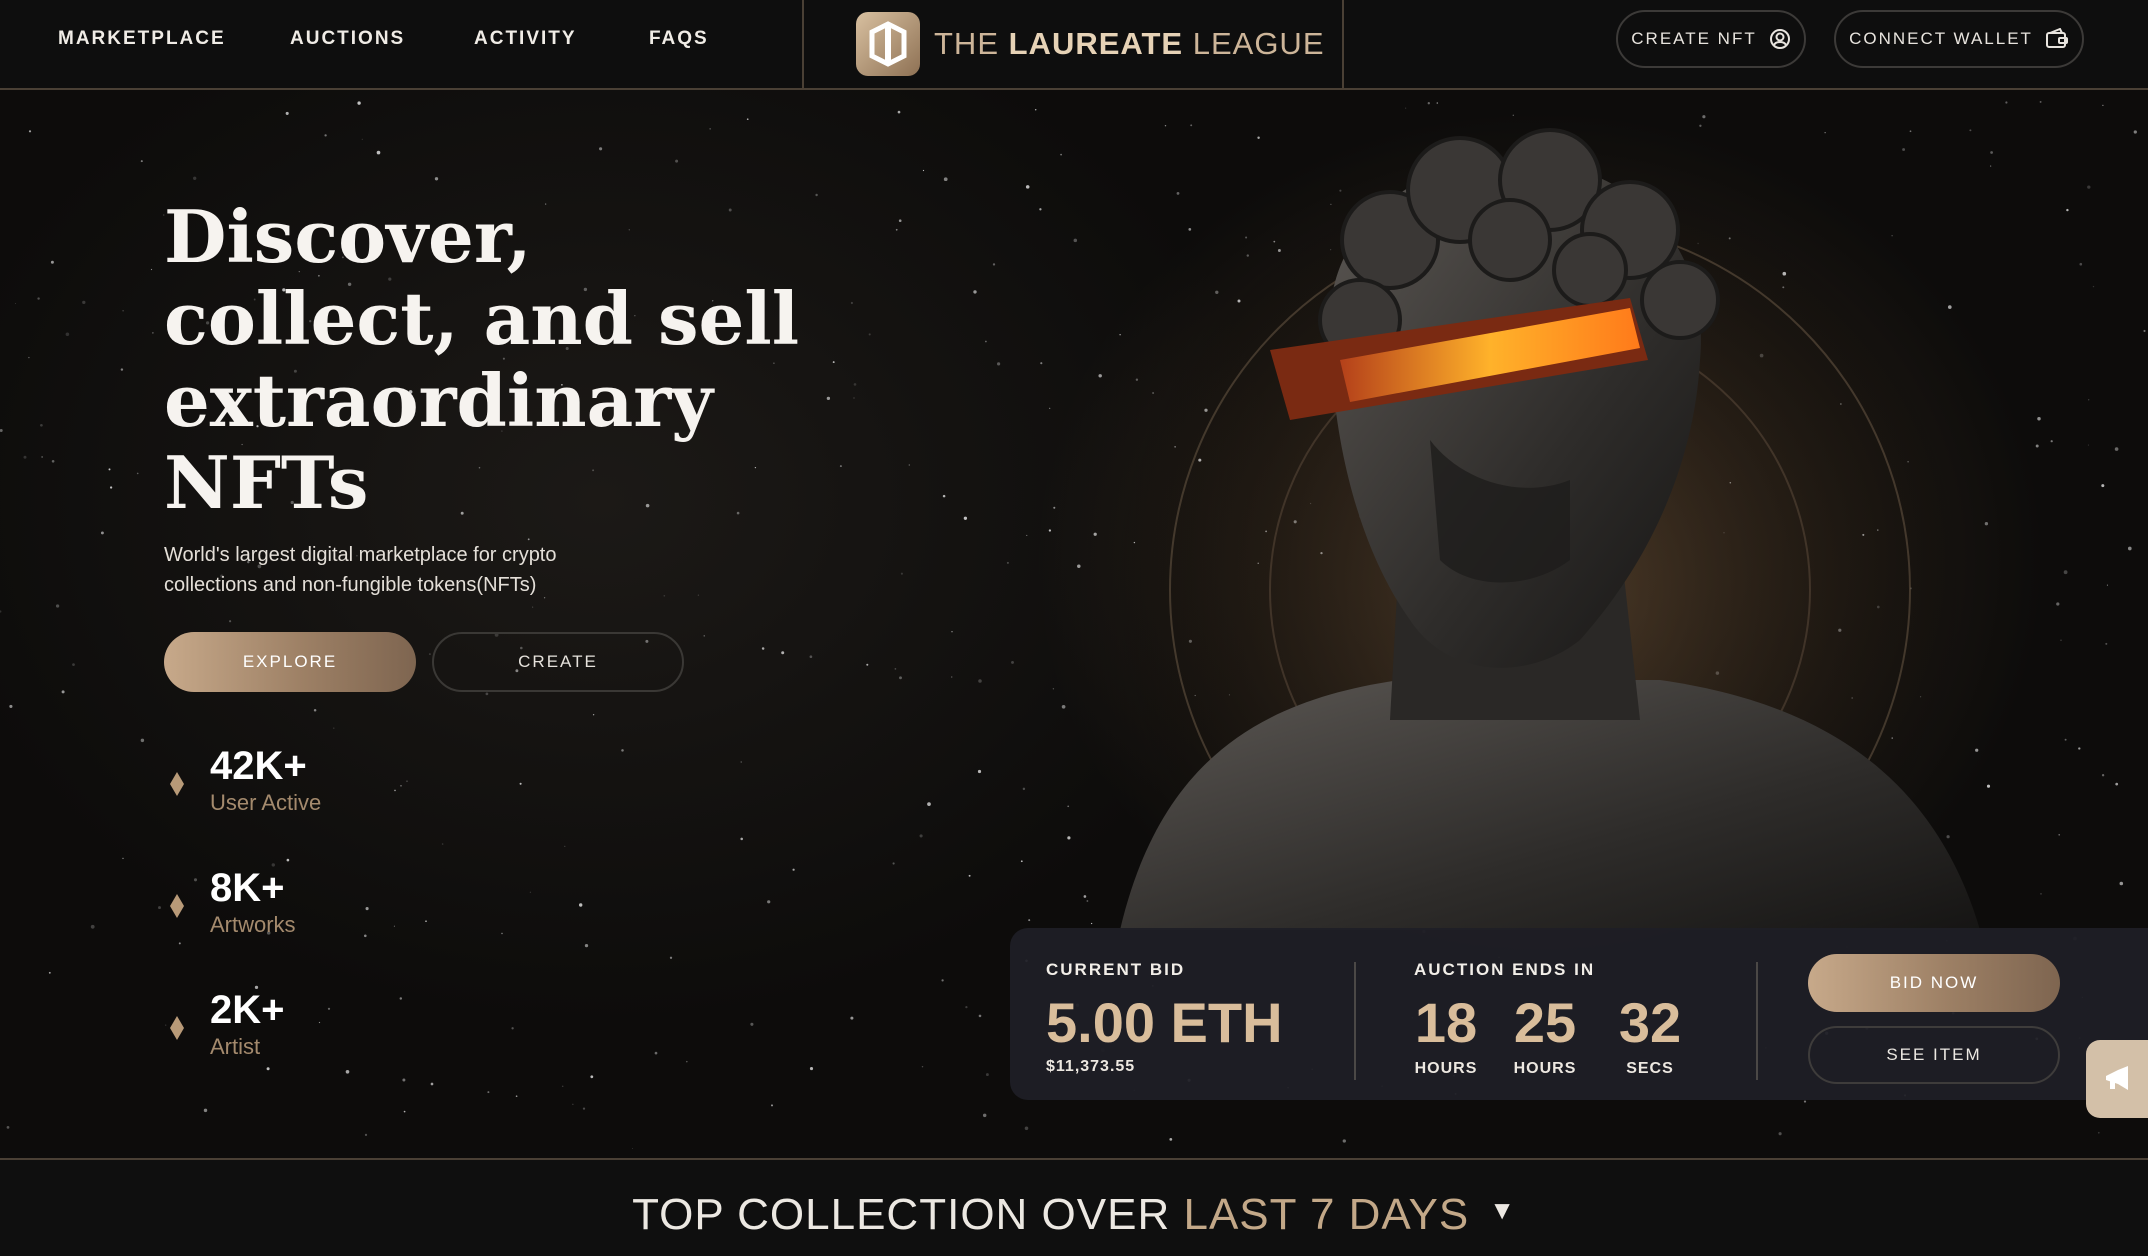 This screenshot has height=1256, width=2148. Describe the element at coordinates (525, 39) in the screenshot. I see `nav-activity: ACTIVITY` at that location.